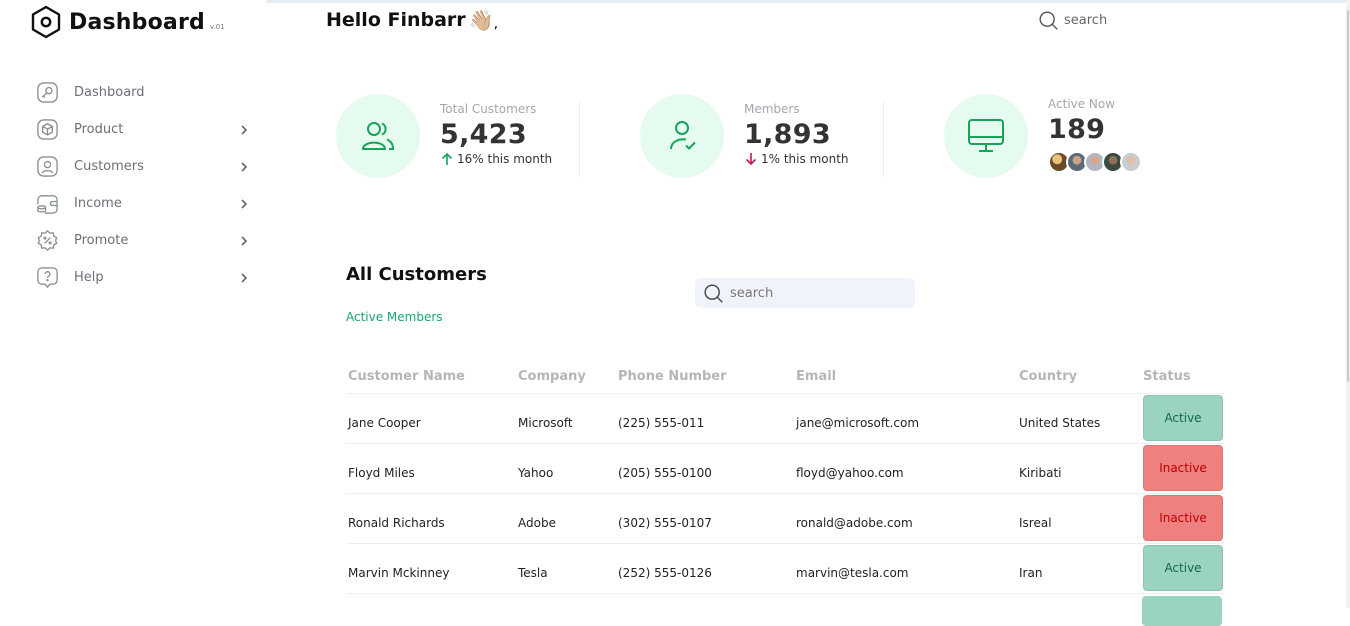  I want to click on row-divider, so click(784, 593).